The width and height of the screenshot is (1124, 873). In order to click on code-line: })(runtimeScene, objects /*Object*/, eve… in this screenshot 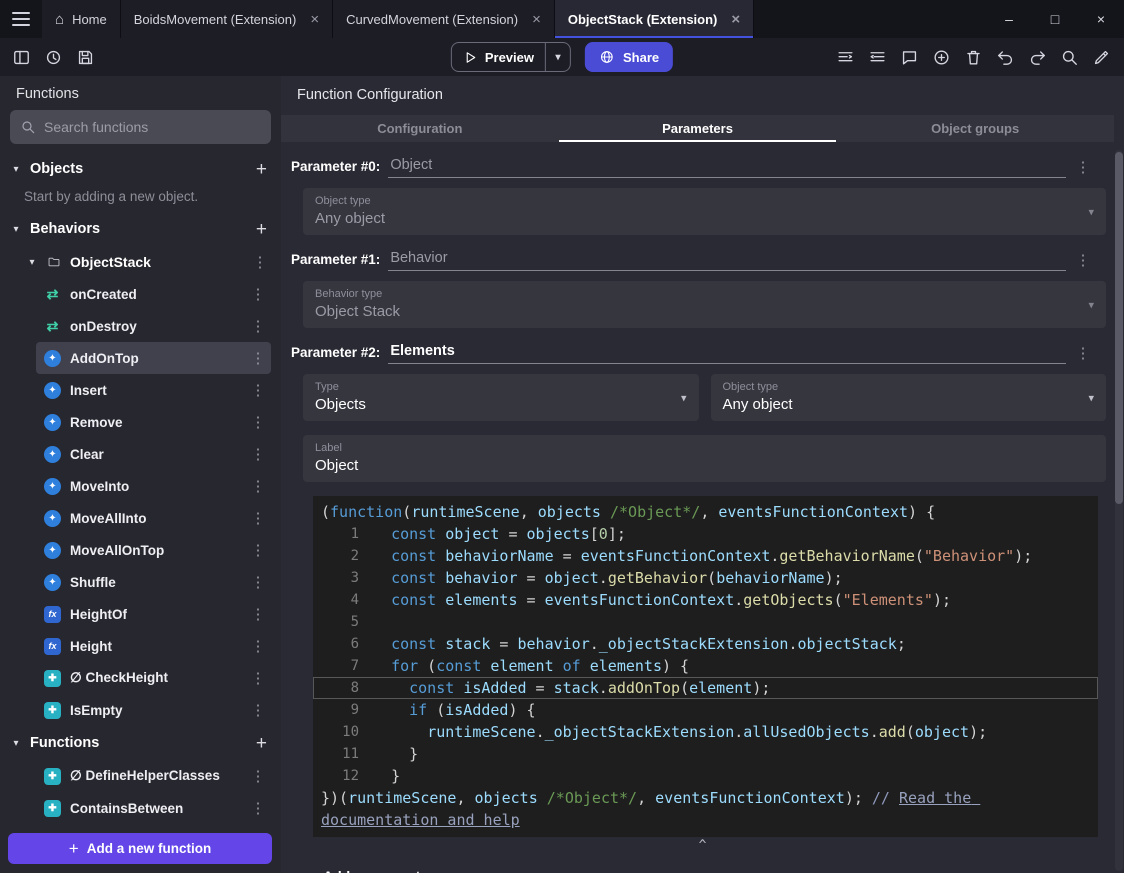, I will do `click(705, 809)`.